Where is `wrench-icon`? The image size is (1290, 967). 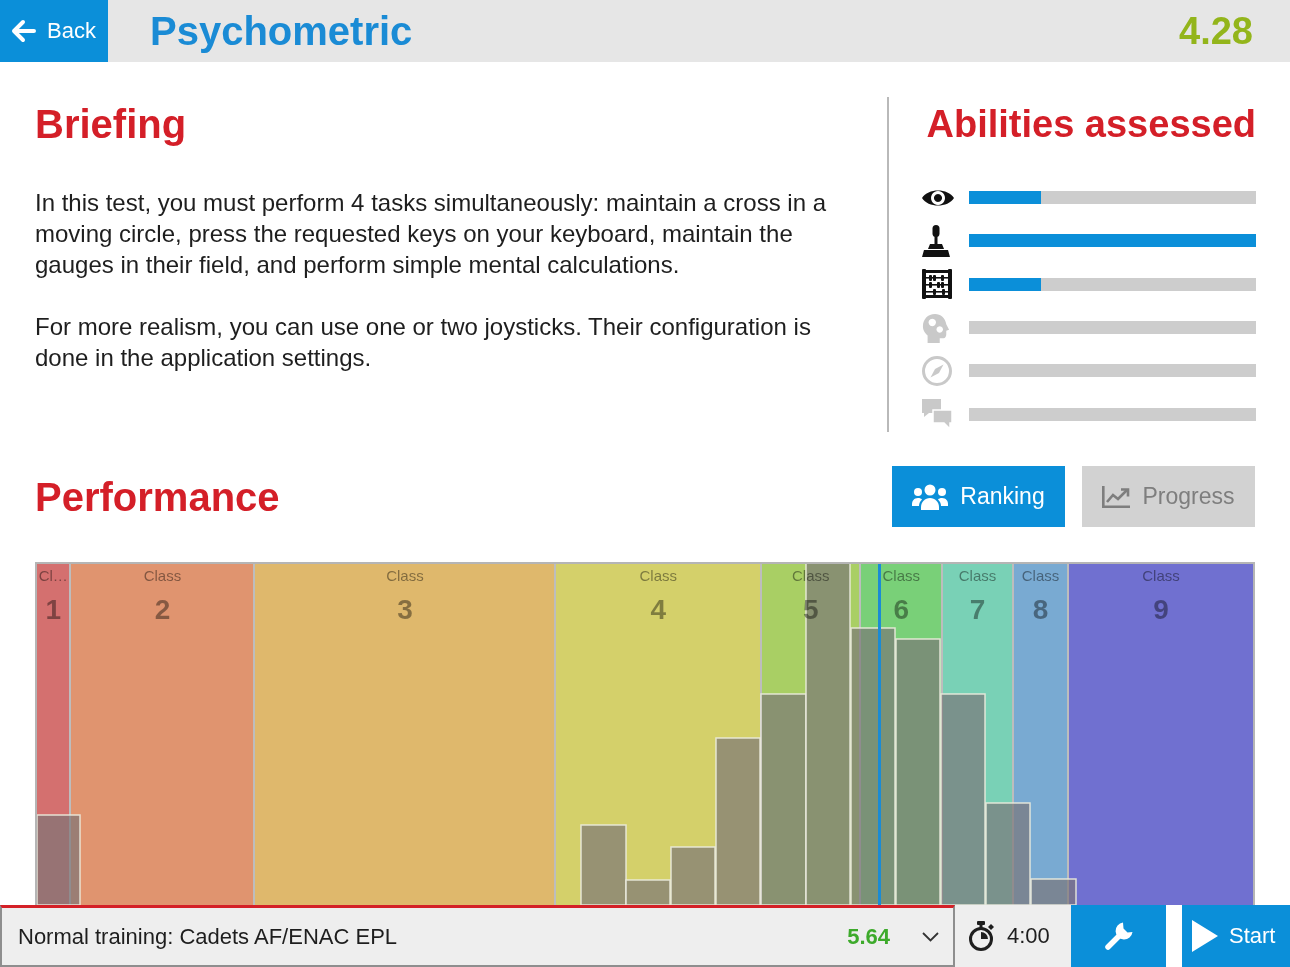
wrench-icon is located at coordinates (1118, 936).